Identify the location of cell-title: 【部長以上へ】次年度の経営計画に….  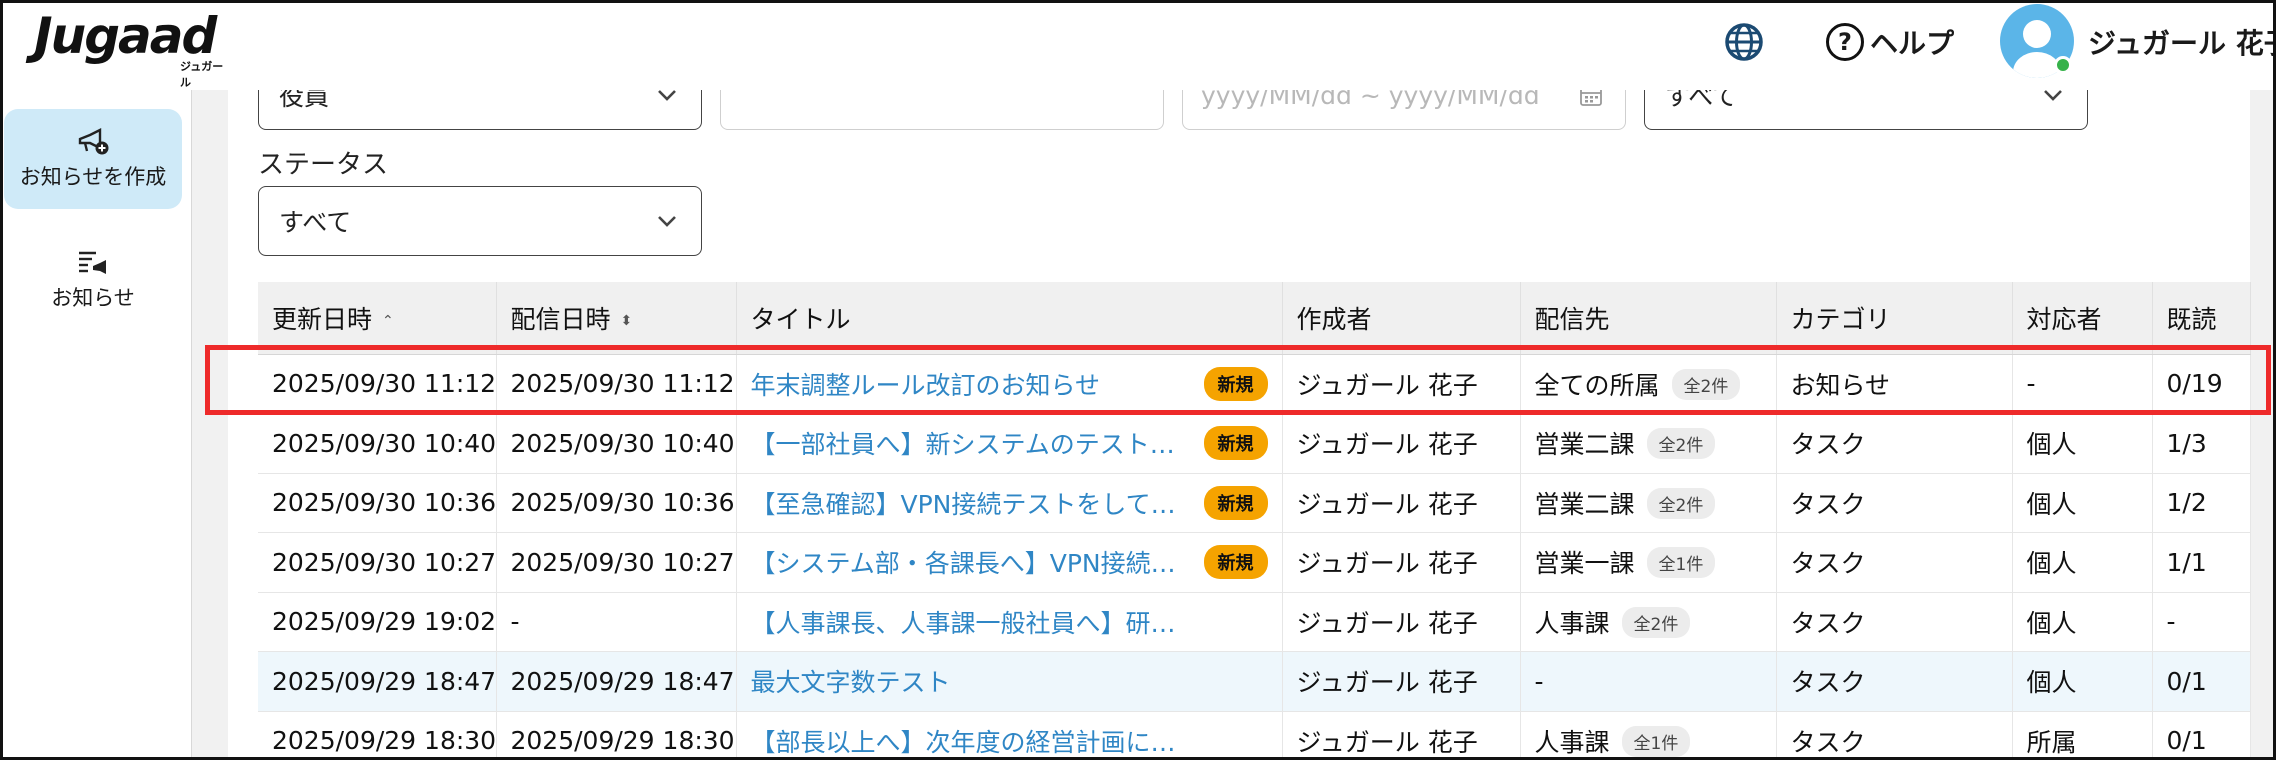
(1009, 735).